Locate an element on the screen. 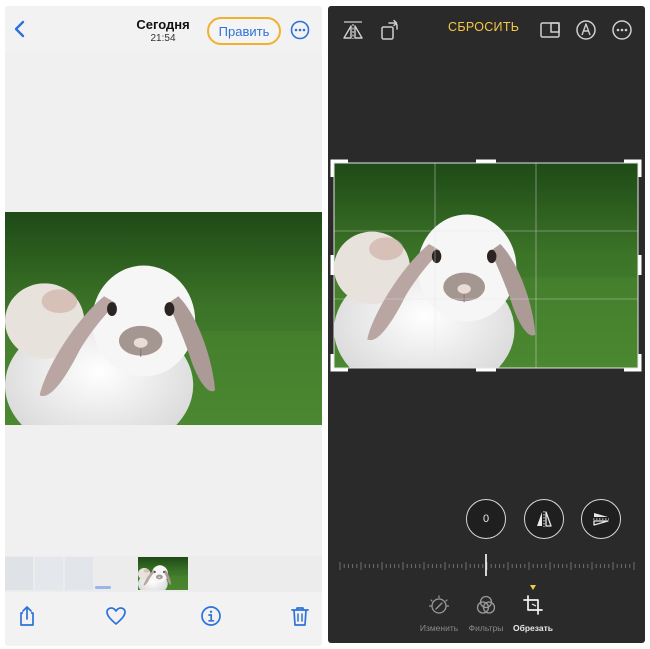 This screenshot has width=650, height=649. angle-ruler-slider is located at coordinates (486, 566).